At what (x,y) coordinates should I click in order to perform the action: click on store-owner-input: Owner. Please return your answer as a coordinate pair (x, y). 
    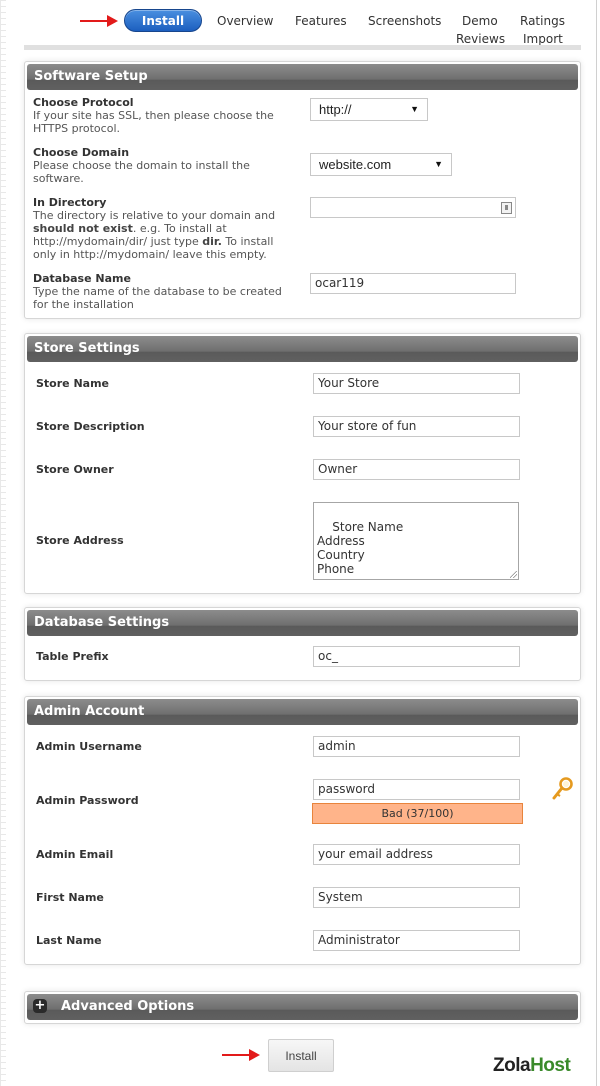
    Looking at the image, I should click on (416, 469).